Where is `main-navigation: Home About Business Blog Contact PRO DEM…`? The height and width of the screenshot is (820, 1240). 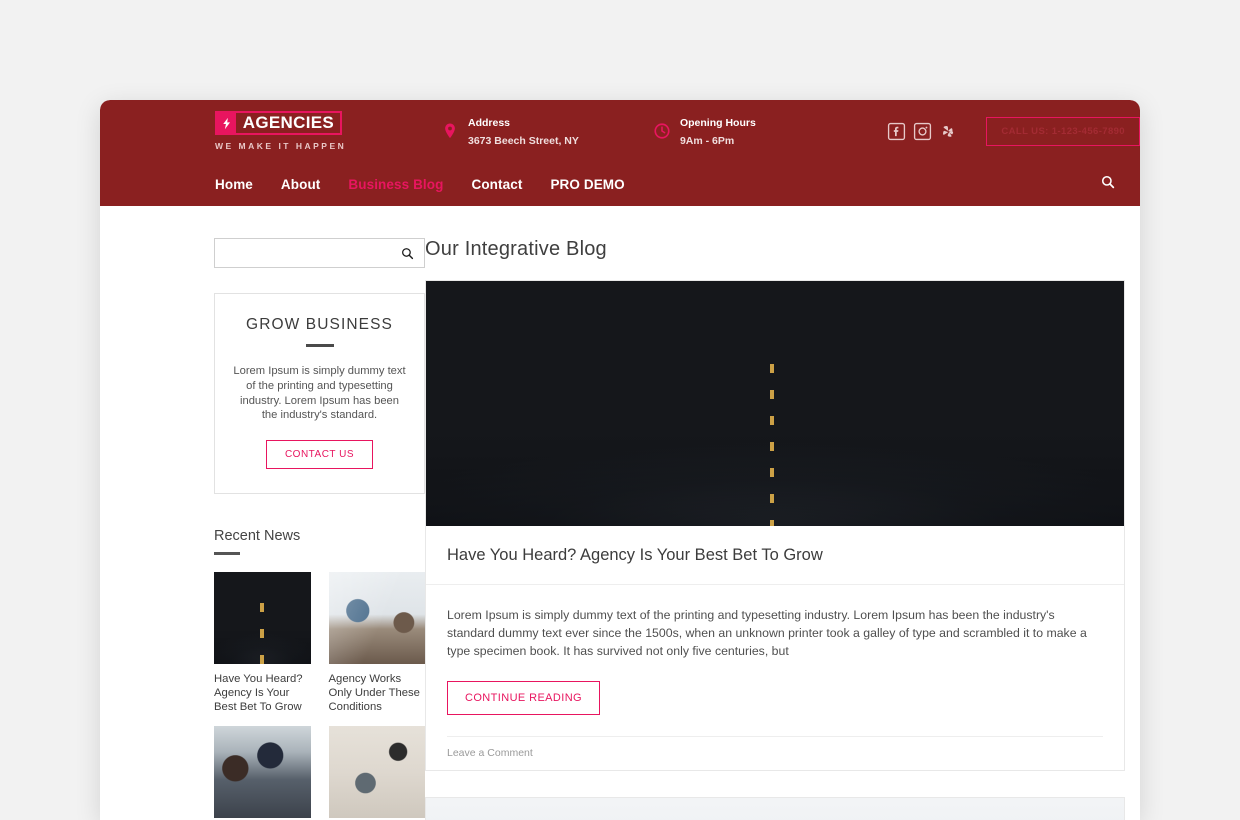 main-navigation: Home About Business Blog Contact PRO DEM… is located at coordinates (620, 184).